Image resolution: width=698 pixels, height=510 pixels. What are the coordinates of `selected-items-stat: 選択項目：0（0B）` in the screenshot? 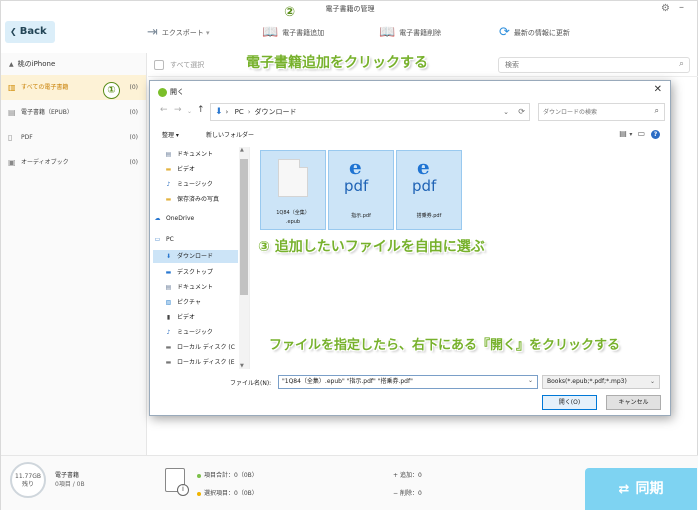 It's located at (227, 492).